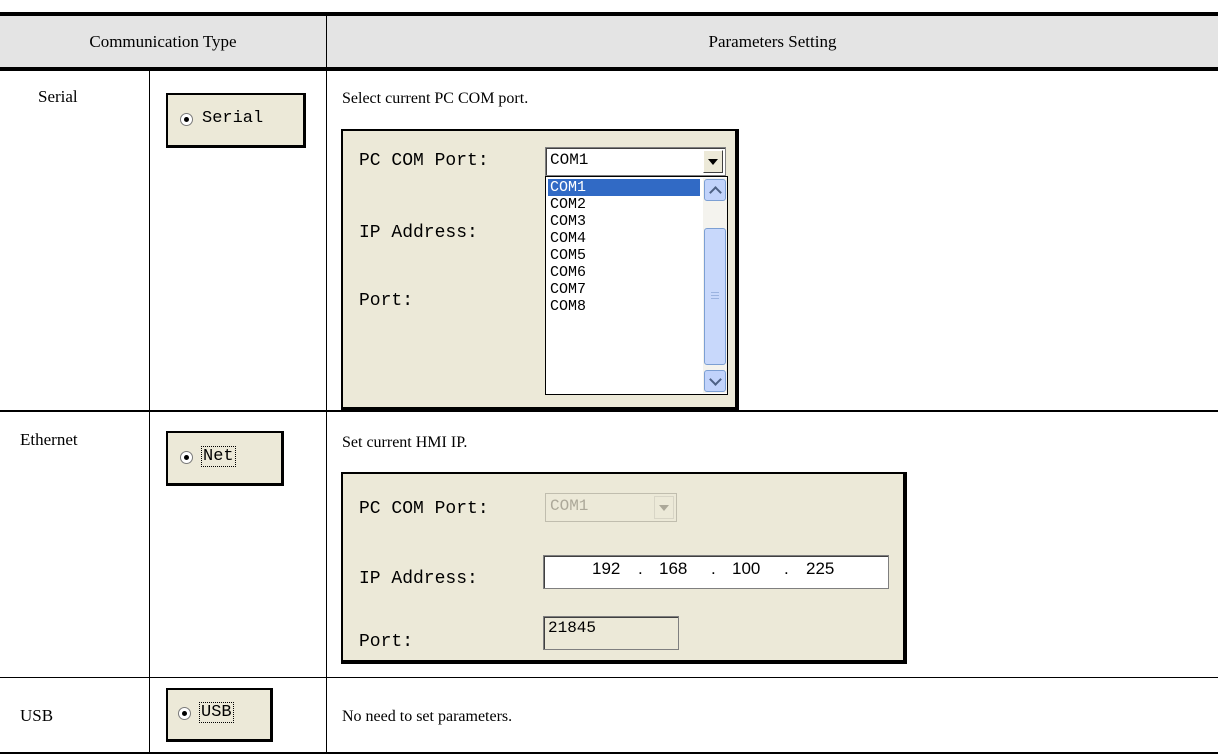 The width and height of the screenshot is (1218, 756). I want to click on ip-octet-4: 225, so click(820, 568).